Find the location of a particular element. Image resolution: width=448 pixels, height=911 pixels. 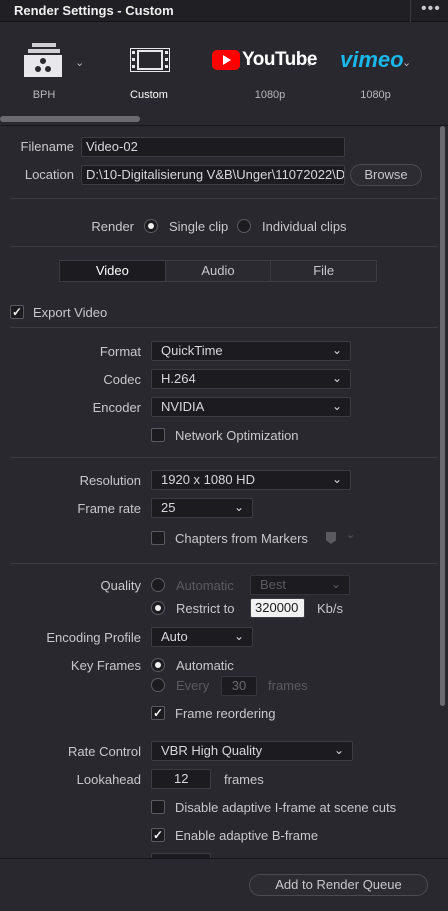

add-to-render-queue-button: Add to Render Queue is located at coordinates (338, 885).